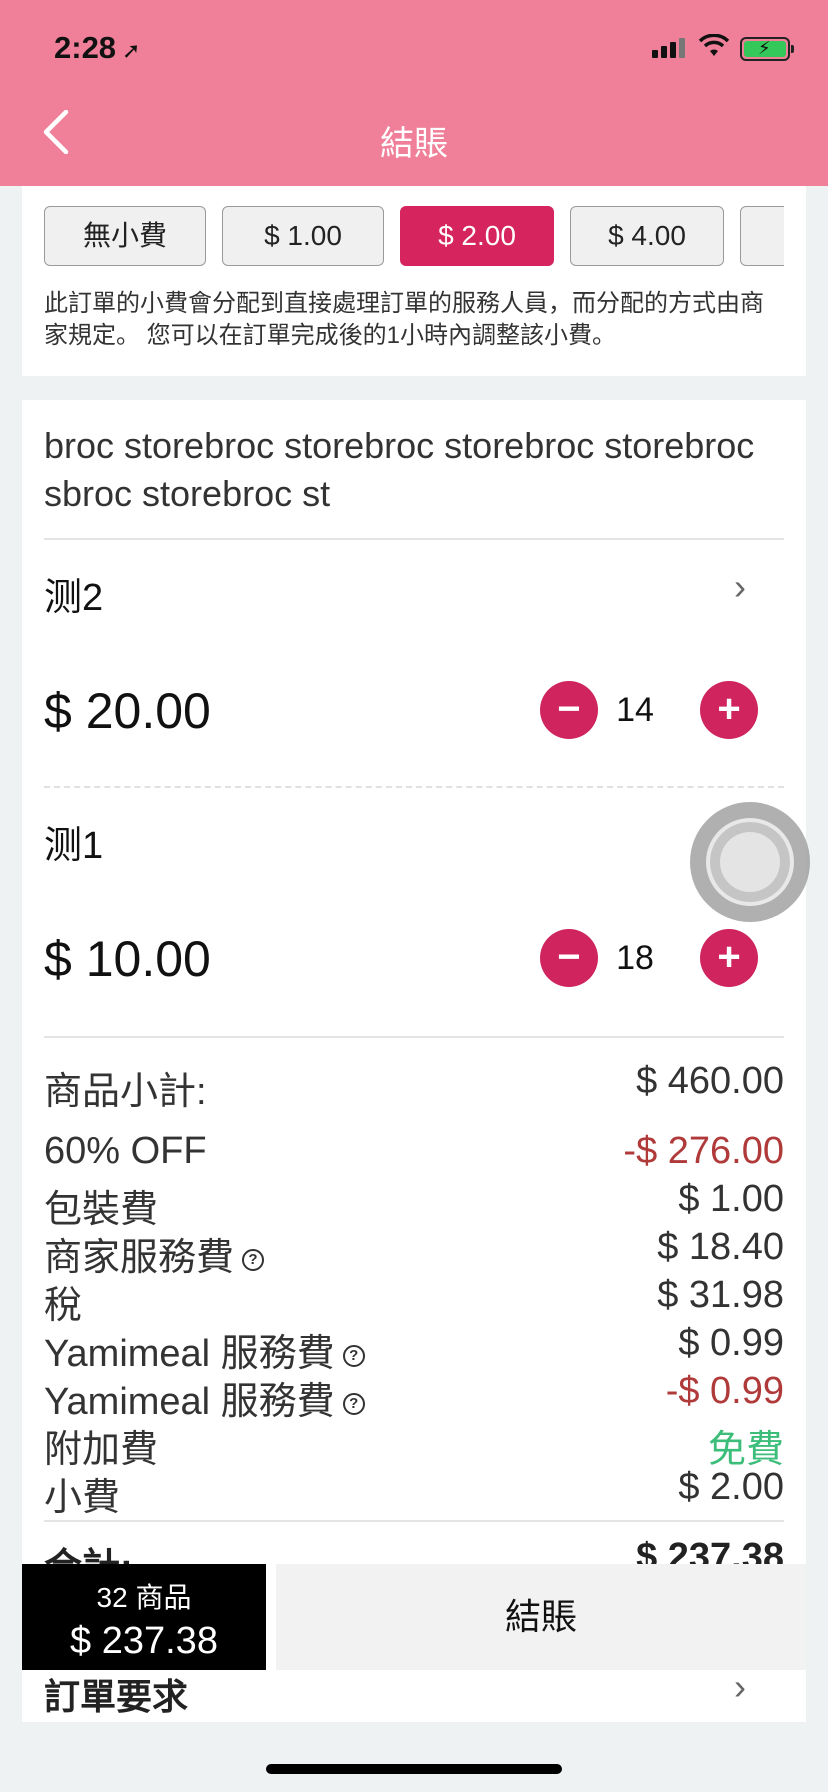 The width and height of the screenshot is (828, 1792). I want to click on tip-option-4: $ 4.00, so click(647, 236).